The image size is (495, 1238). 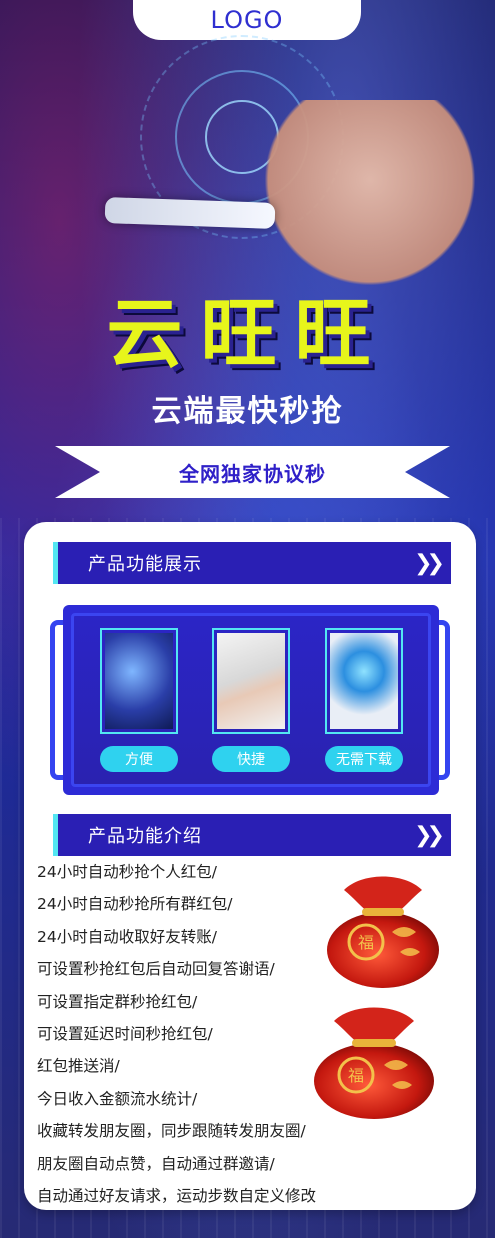 I want to click on tagline-text: 全网独家协议秒, so click(x=252, y=474).